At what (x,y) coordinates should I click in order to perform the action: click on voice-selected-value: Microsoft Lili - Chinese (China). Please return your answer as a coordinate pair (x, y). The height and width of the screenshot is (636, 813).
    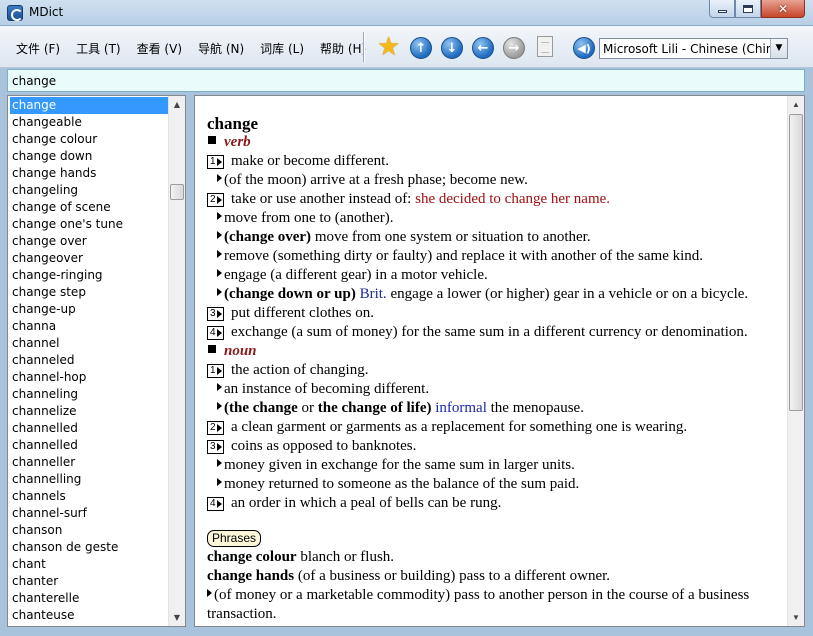
    Looking at the image, I should click on (694, 49).